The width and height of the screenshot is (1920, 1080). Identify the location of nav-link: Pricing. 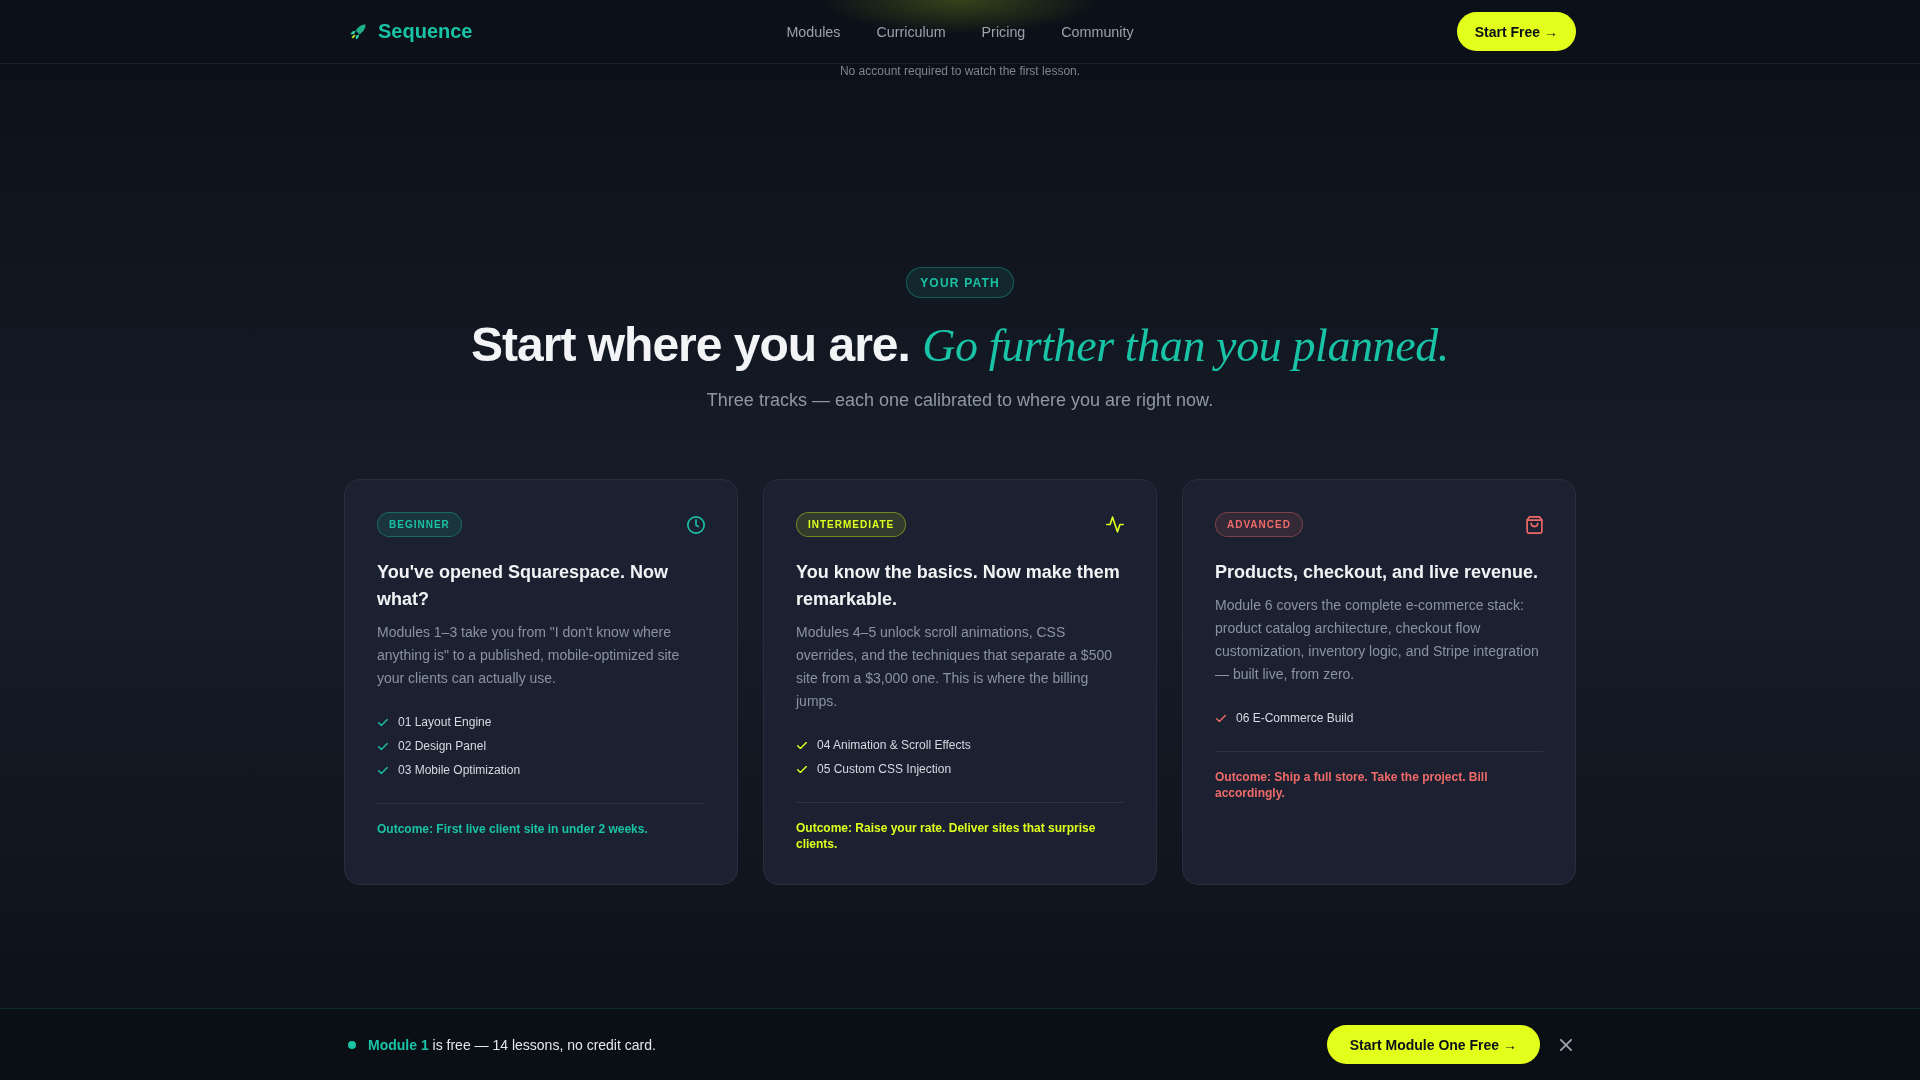
(1003, 31).